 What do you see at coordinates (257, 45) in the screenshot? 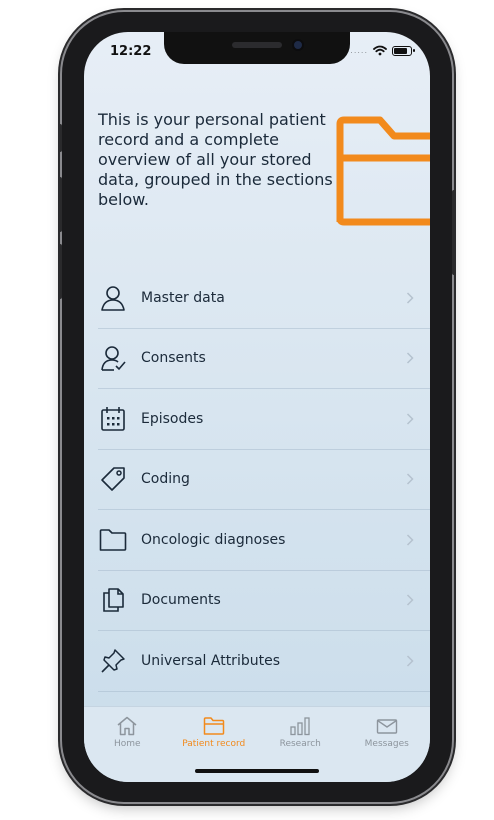
I see `speaker` at bounding box center [257, 45].